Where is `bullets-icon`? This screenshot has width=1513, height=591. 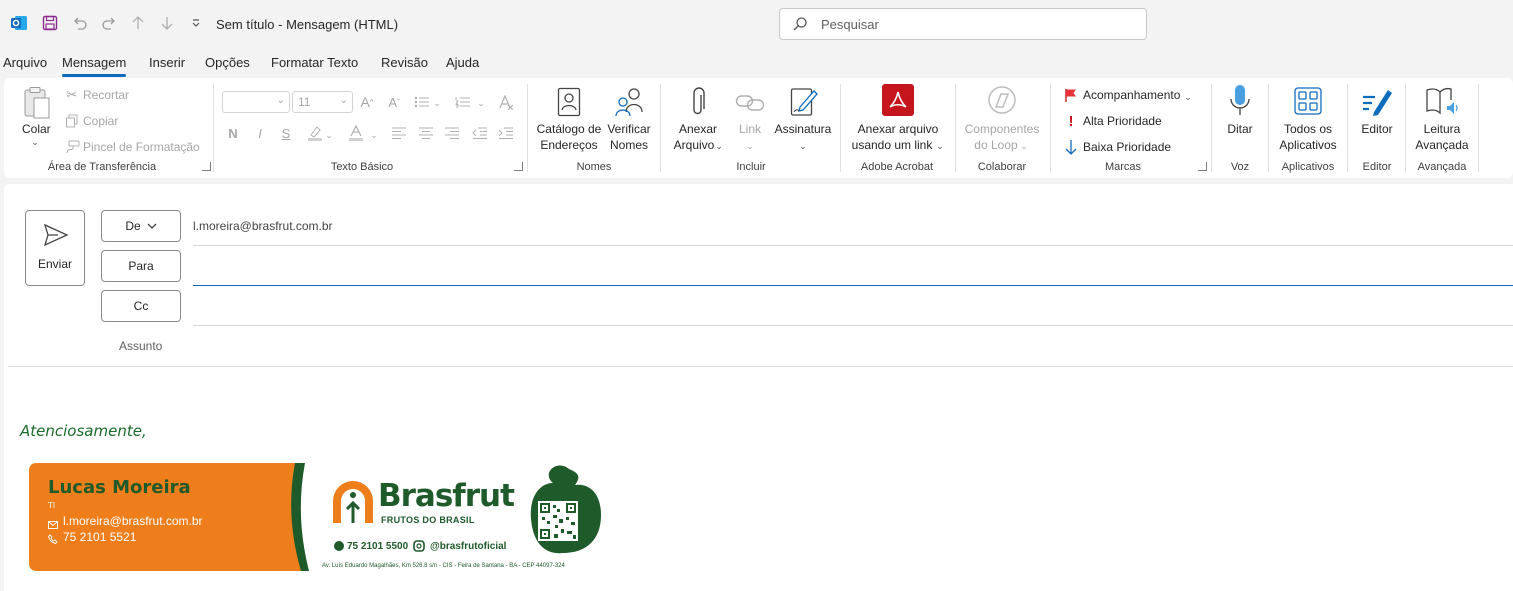 bullets-icon is located at coordinates (422, 102).